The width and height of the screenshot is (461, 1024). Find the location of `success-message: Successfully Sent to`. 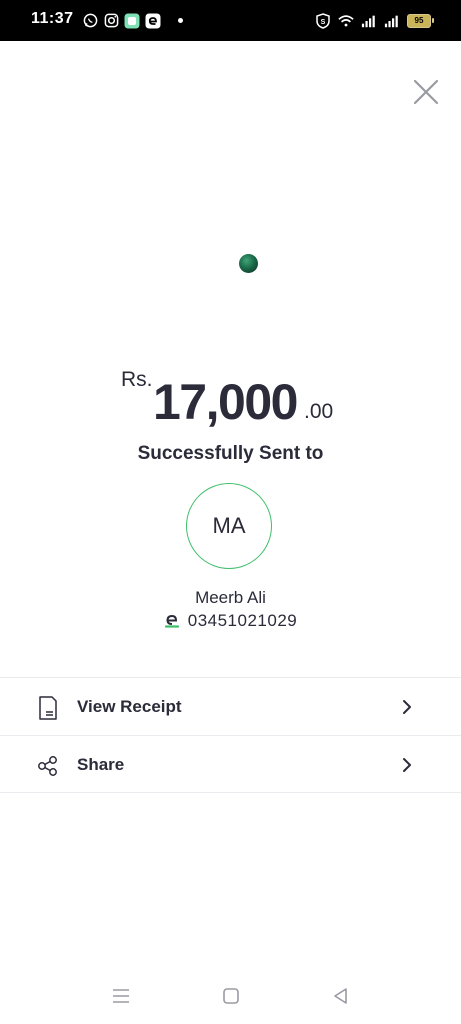

success-message: Successfully Sent to is located at coordinates (230, 453).